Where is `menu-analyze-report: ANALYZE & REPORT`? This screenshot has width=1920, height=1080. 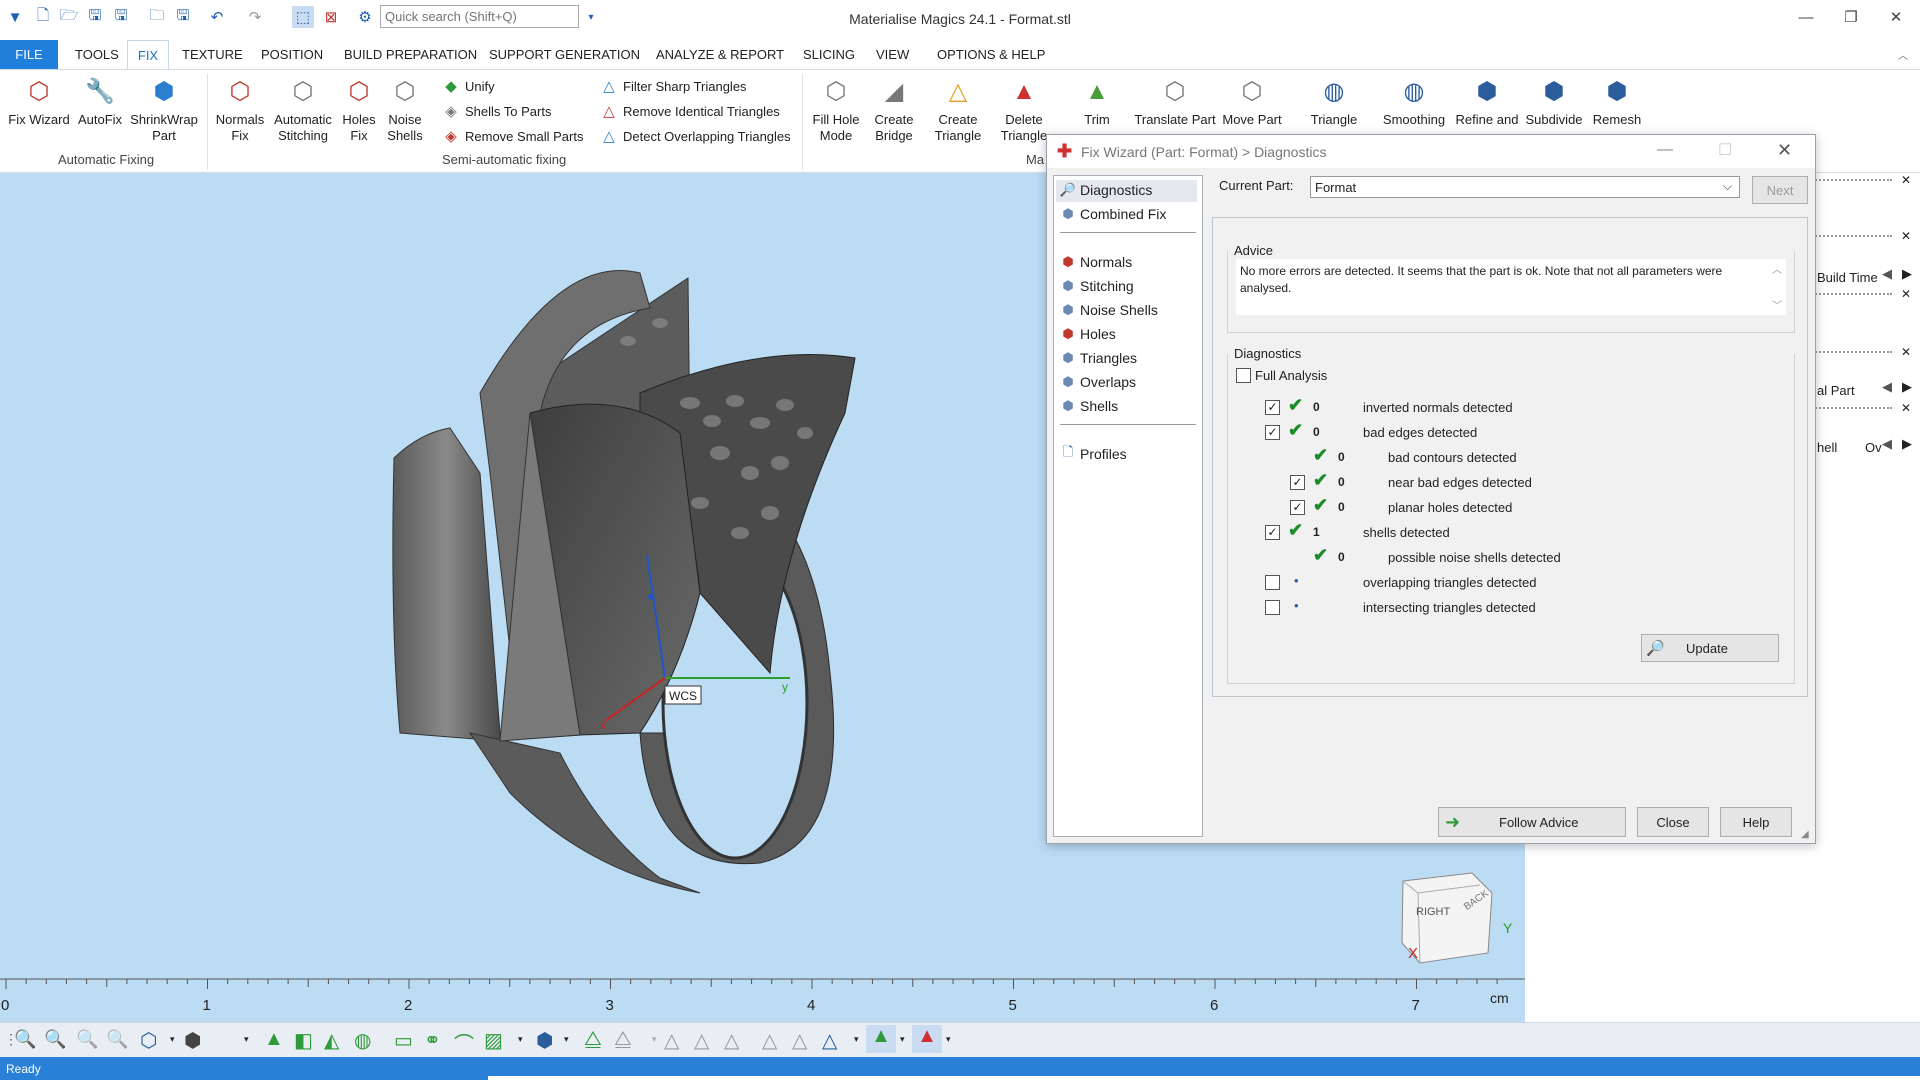 menu-analyze-report: ANALYZE & REPORT is located at coordinates (720, 54).